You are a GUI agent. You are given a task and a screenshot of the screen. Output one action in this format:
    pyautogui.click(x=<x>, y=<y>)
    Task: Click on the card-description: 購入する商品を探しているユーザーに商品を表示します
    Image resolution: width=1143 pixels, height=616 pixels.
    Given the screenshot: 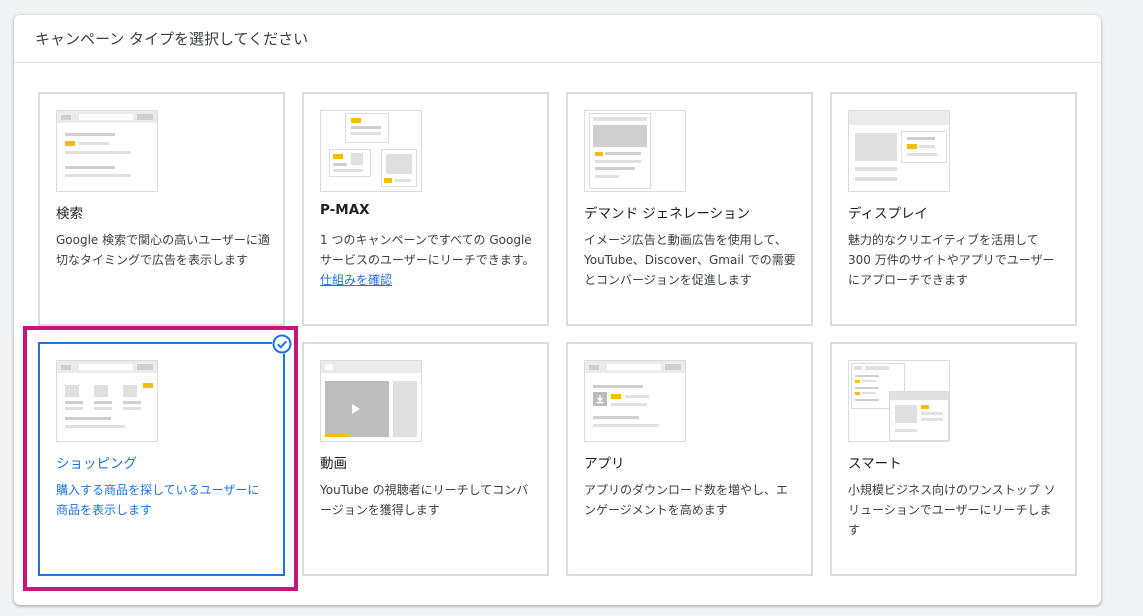 What is the action you would take?
    pyautogui.click(x=158, y=500)
    